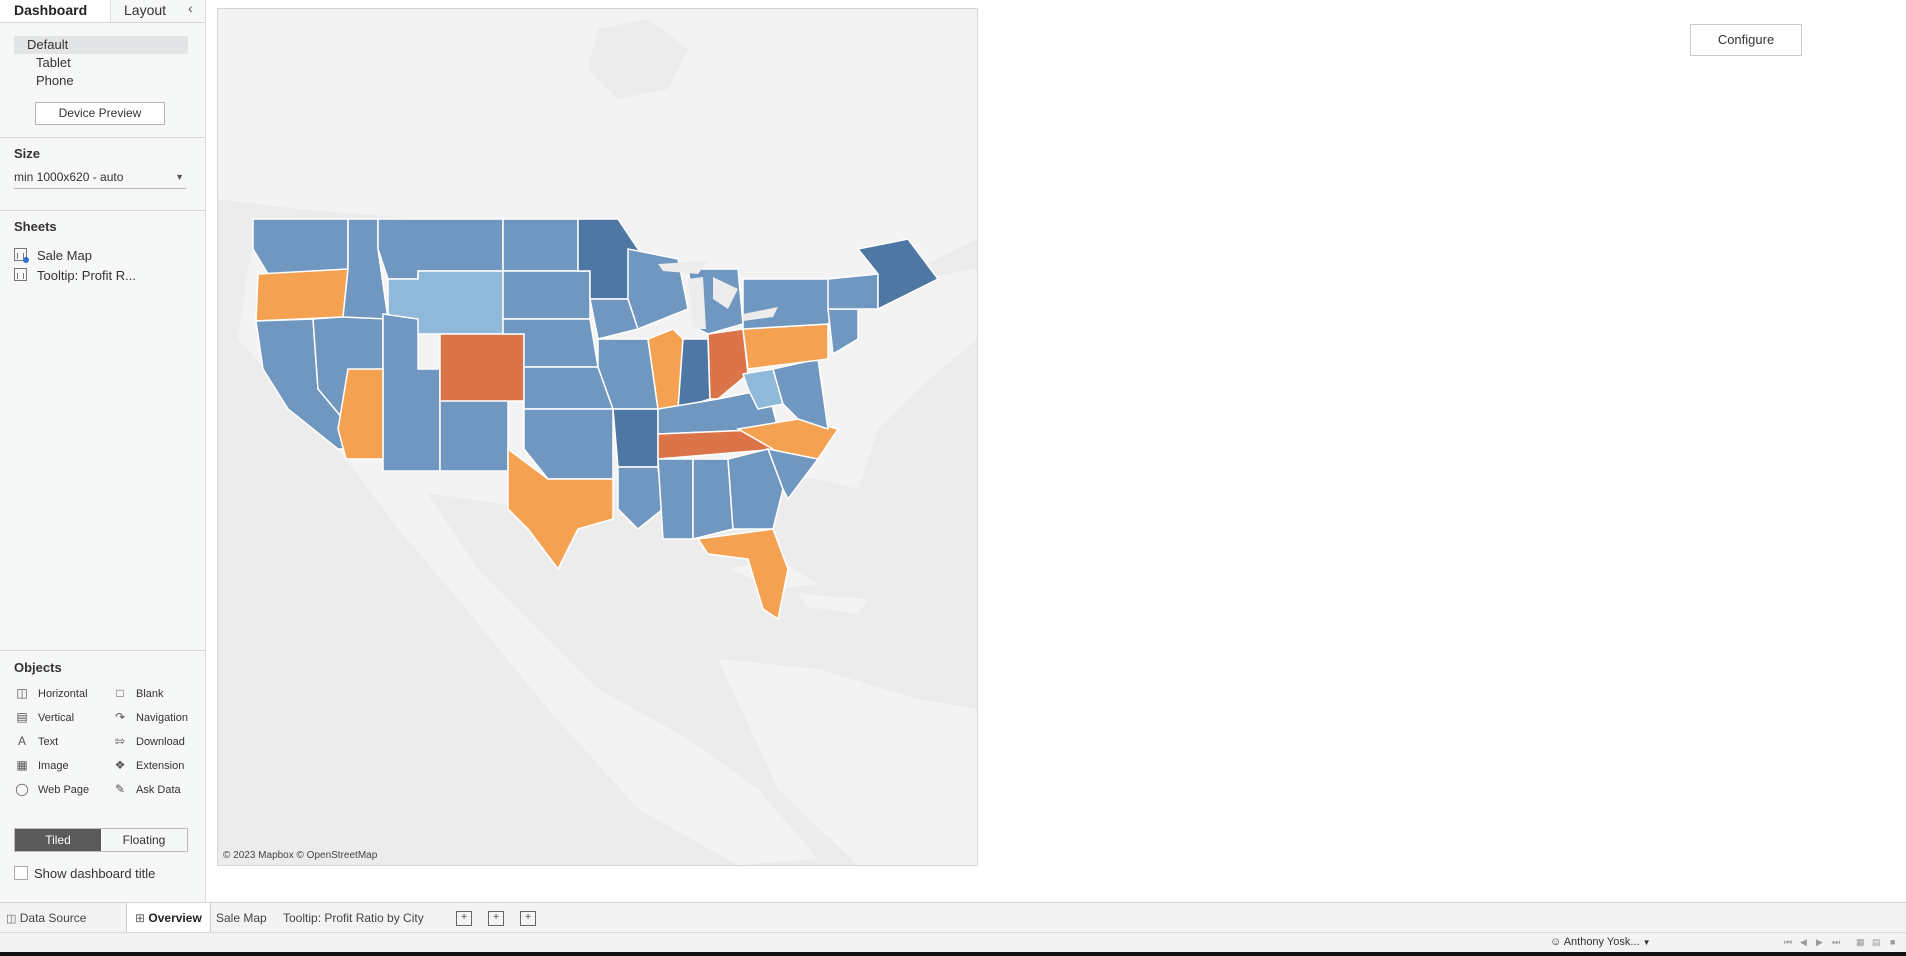  Describe the element at coordinates (1803, 942) in the screenshot. I see `prev-sheet-icon: ◀` at that location.